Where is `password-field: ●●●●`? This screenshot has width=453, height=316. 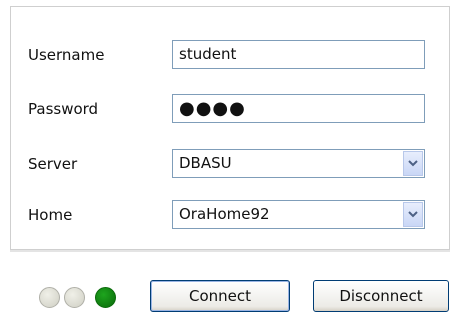 password-field: ●●●● is located at coordinates (298, 108).